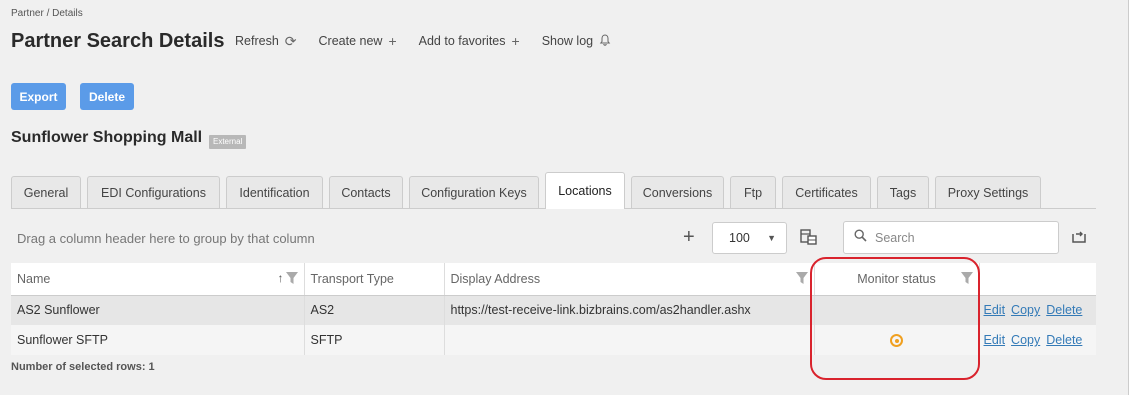 The height and width of the screenshot is (395, 1129). Describe the element at coordinates (1037, 279) in the screenshot. I see `column-header-actions` at that location.